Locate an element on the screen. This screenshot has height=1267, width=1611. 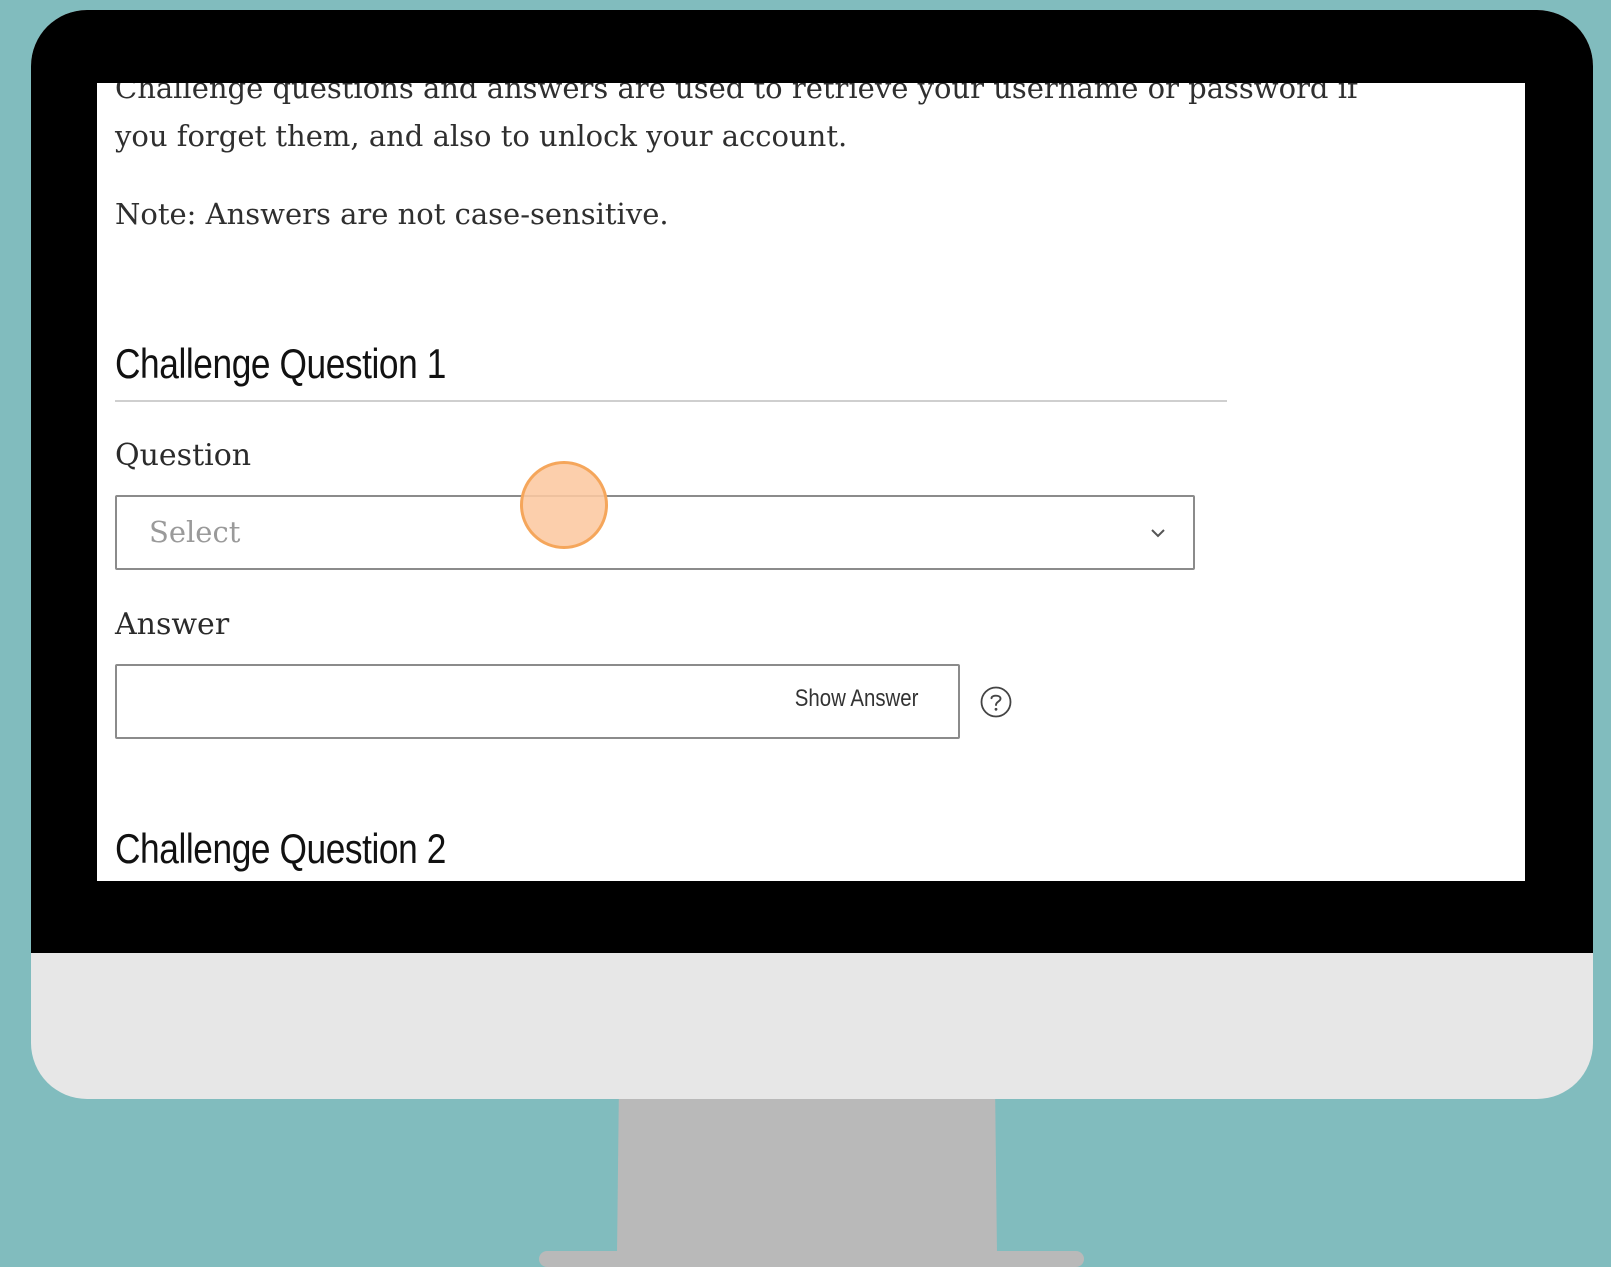
answer-label: Answer is located at coordinates (172, 624).